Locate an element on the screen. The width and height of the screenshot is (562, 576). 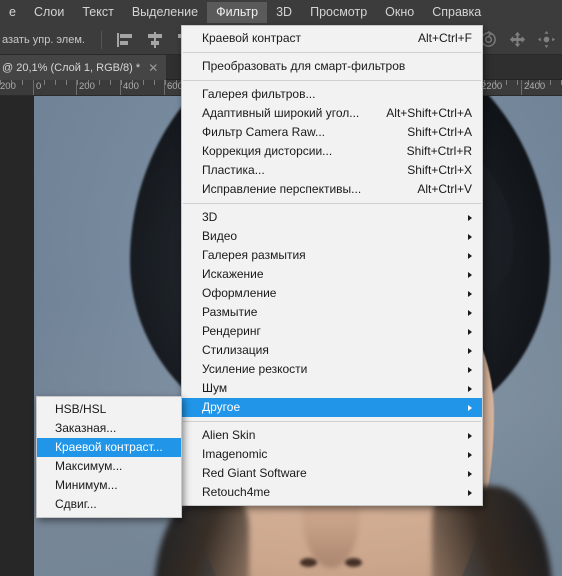
menu-item-shortcut: Alt+Ctrl+F is located at coordinates (444, 38).